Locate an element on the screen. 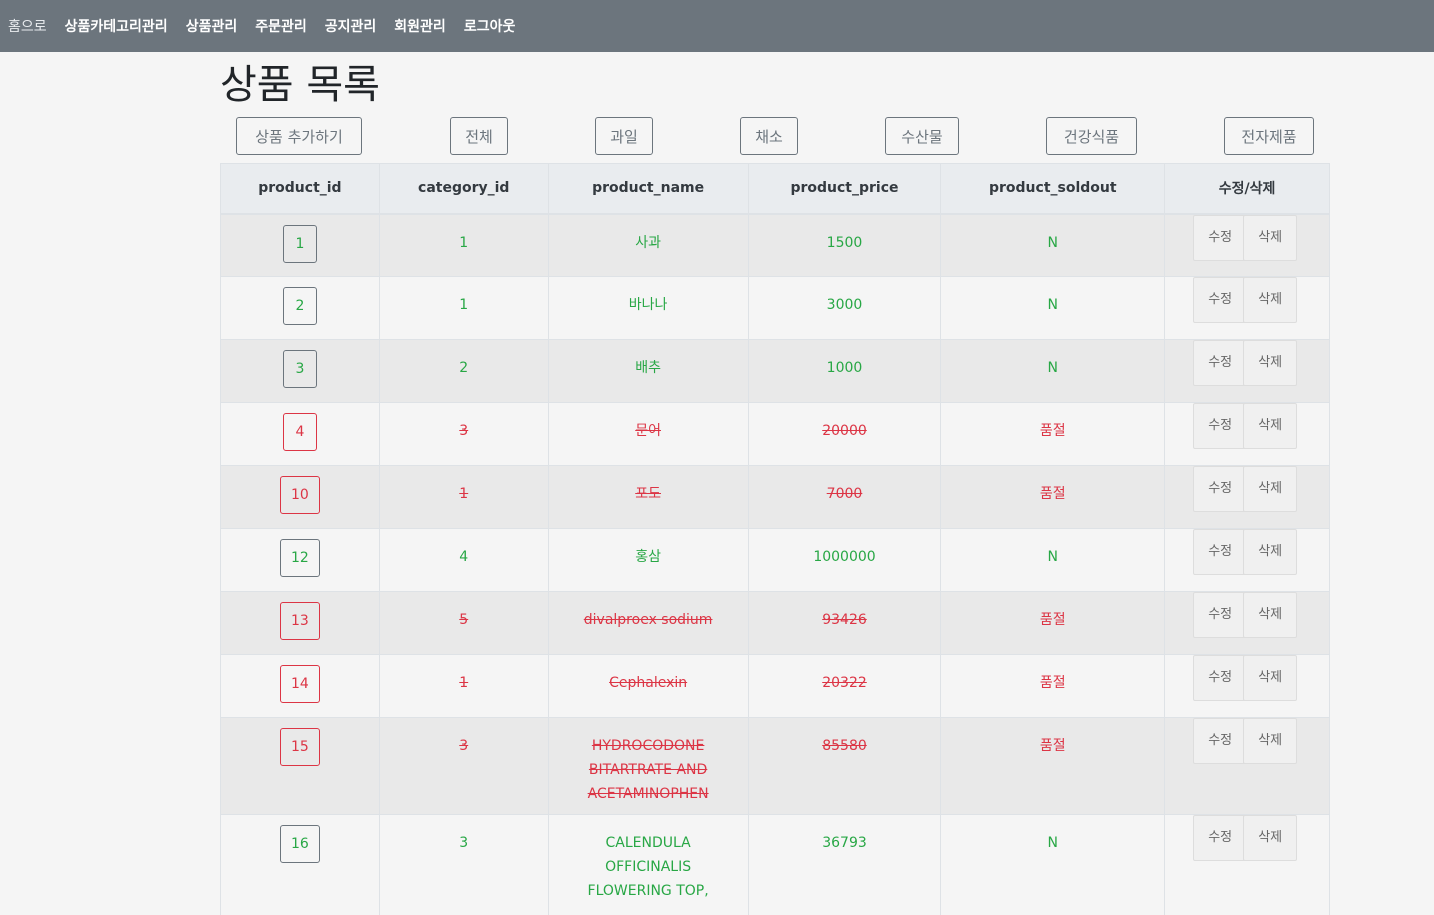 The image size is (1434, 915). header-product-soldout: product_soldout is located at coordinates (1053, 189).